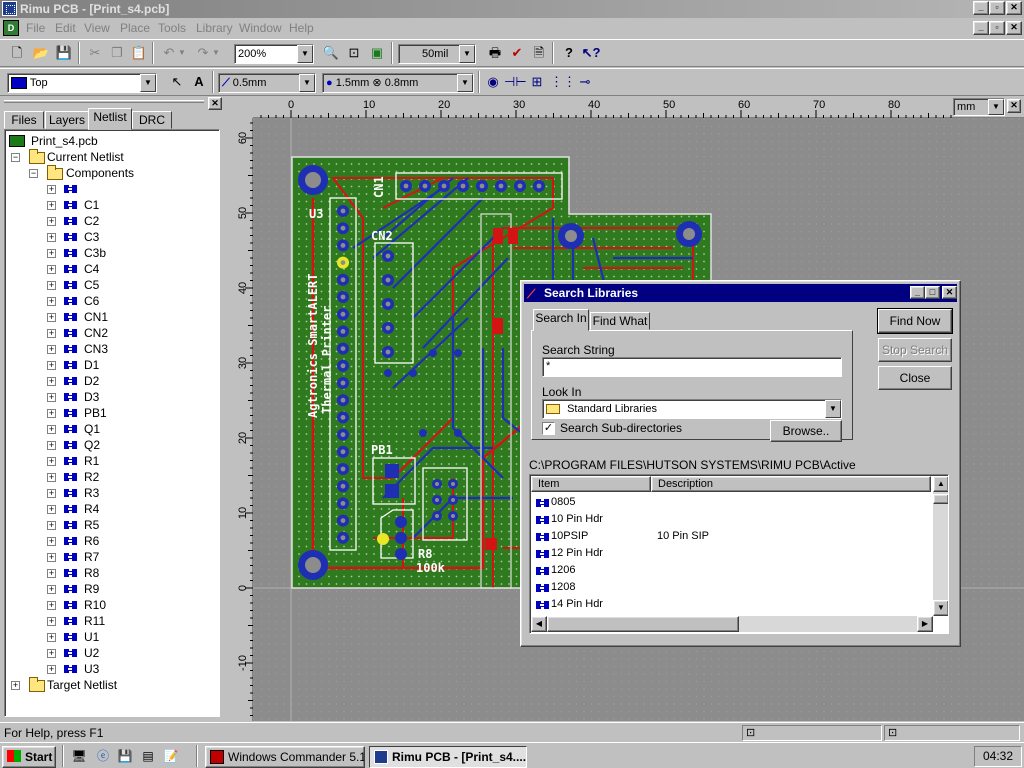 The width and height of the screenshot is (1024, 768). What do you see at coordinates (172, 28) in the screenshot?
I see `menu-tools: Tools` at bounding box center [172, 28].